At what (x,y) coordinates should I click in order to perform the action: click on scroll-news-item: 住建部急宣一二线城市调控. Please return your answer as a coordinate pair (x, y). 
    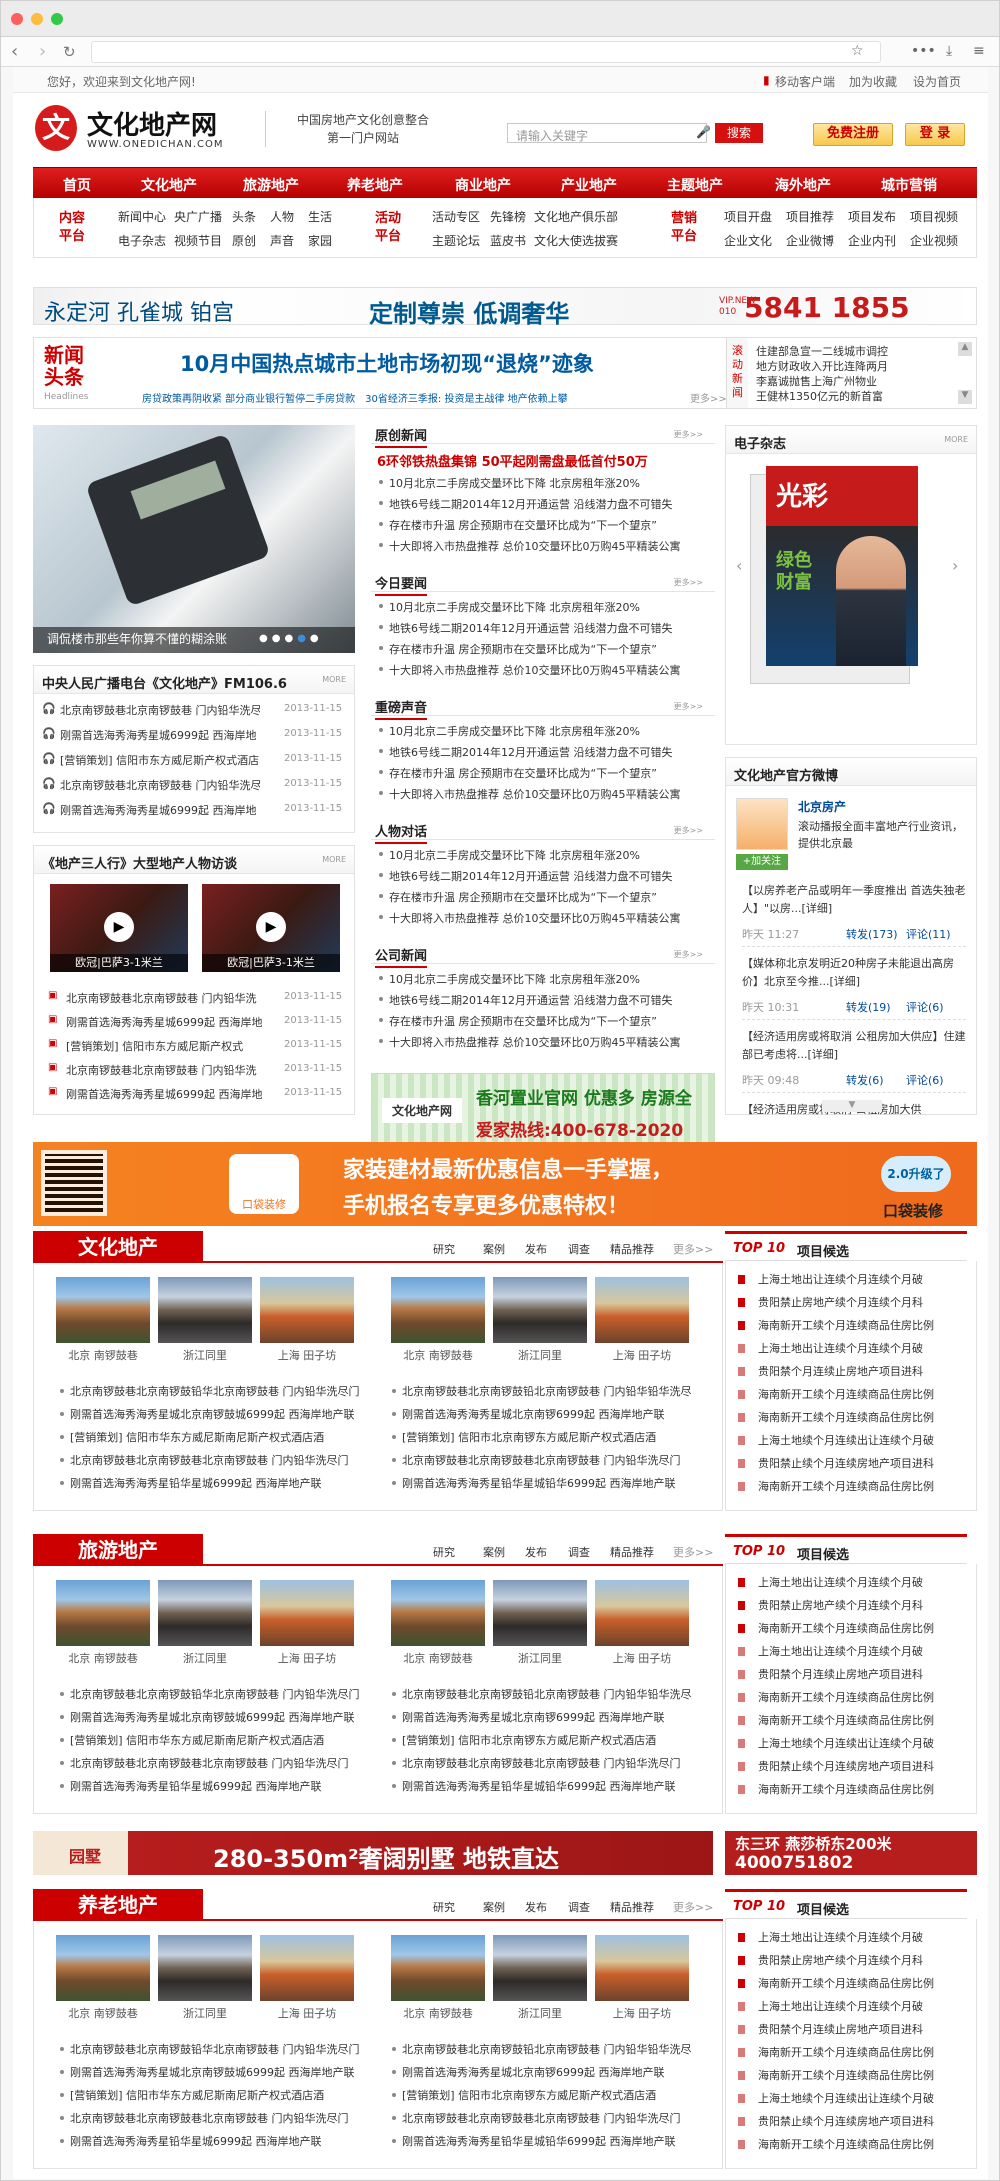
    Looking at the image, I should click on (822, 351).